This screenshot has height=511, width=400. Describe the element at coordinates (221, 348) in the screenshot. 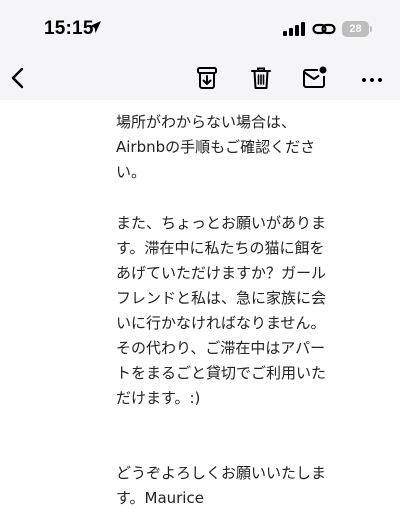

I see `message-line: その代わり、ご滞在中はアパー` at that location.